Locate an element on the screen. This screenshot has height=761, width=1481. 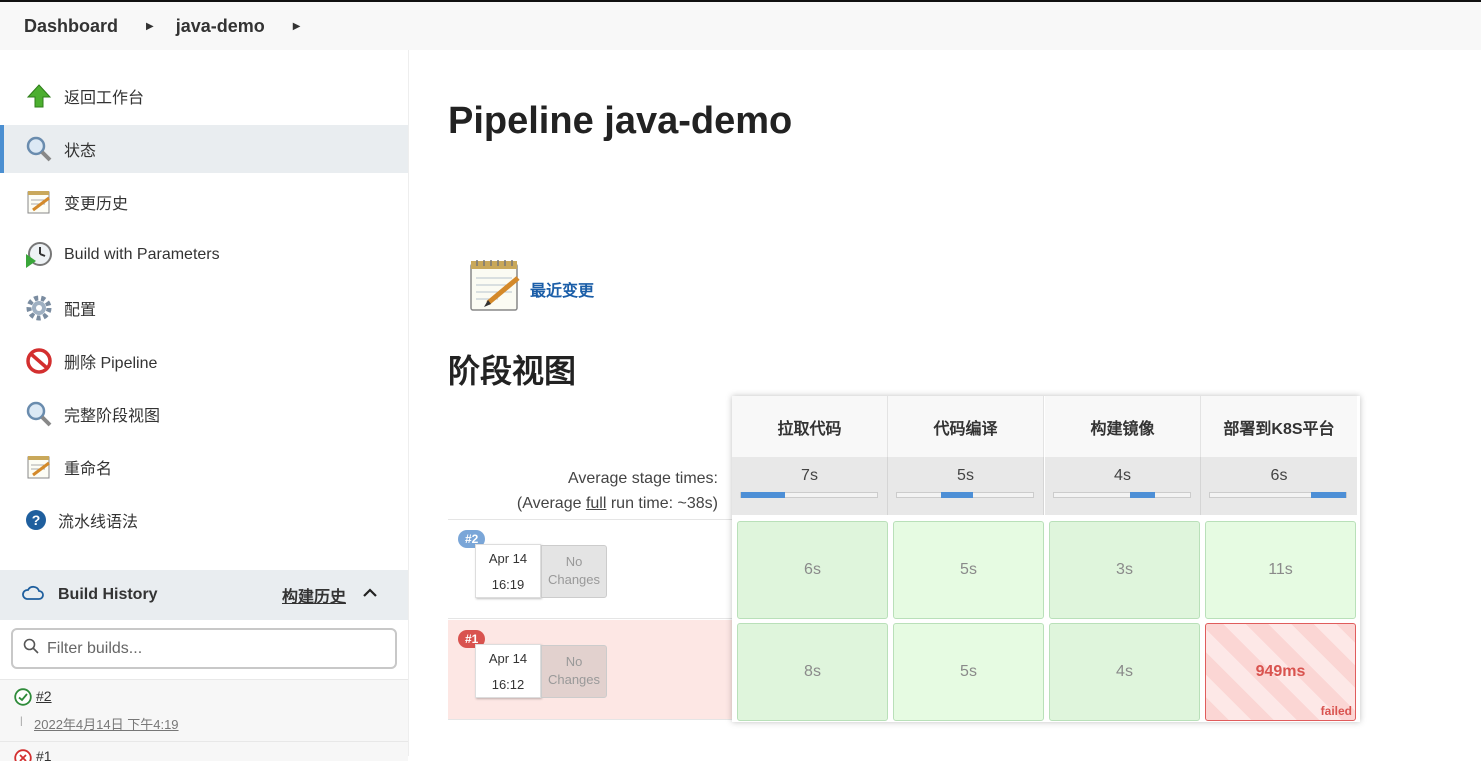
task-status: 状态 is located at coordinates (204, 149).